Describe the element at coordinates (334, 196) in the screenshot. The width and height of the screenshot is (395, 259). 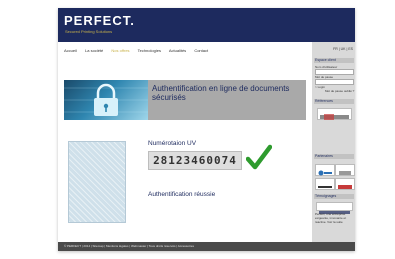
I see `testimonials-header: Témoignages` at that location.